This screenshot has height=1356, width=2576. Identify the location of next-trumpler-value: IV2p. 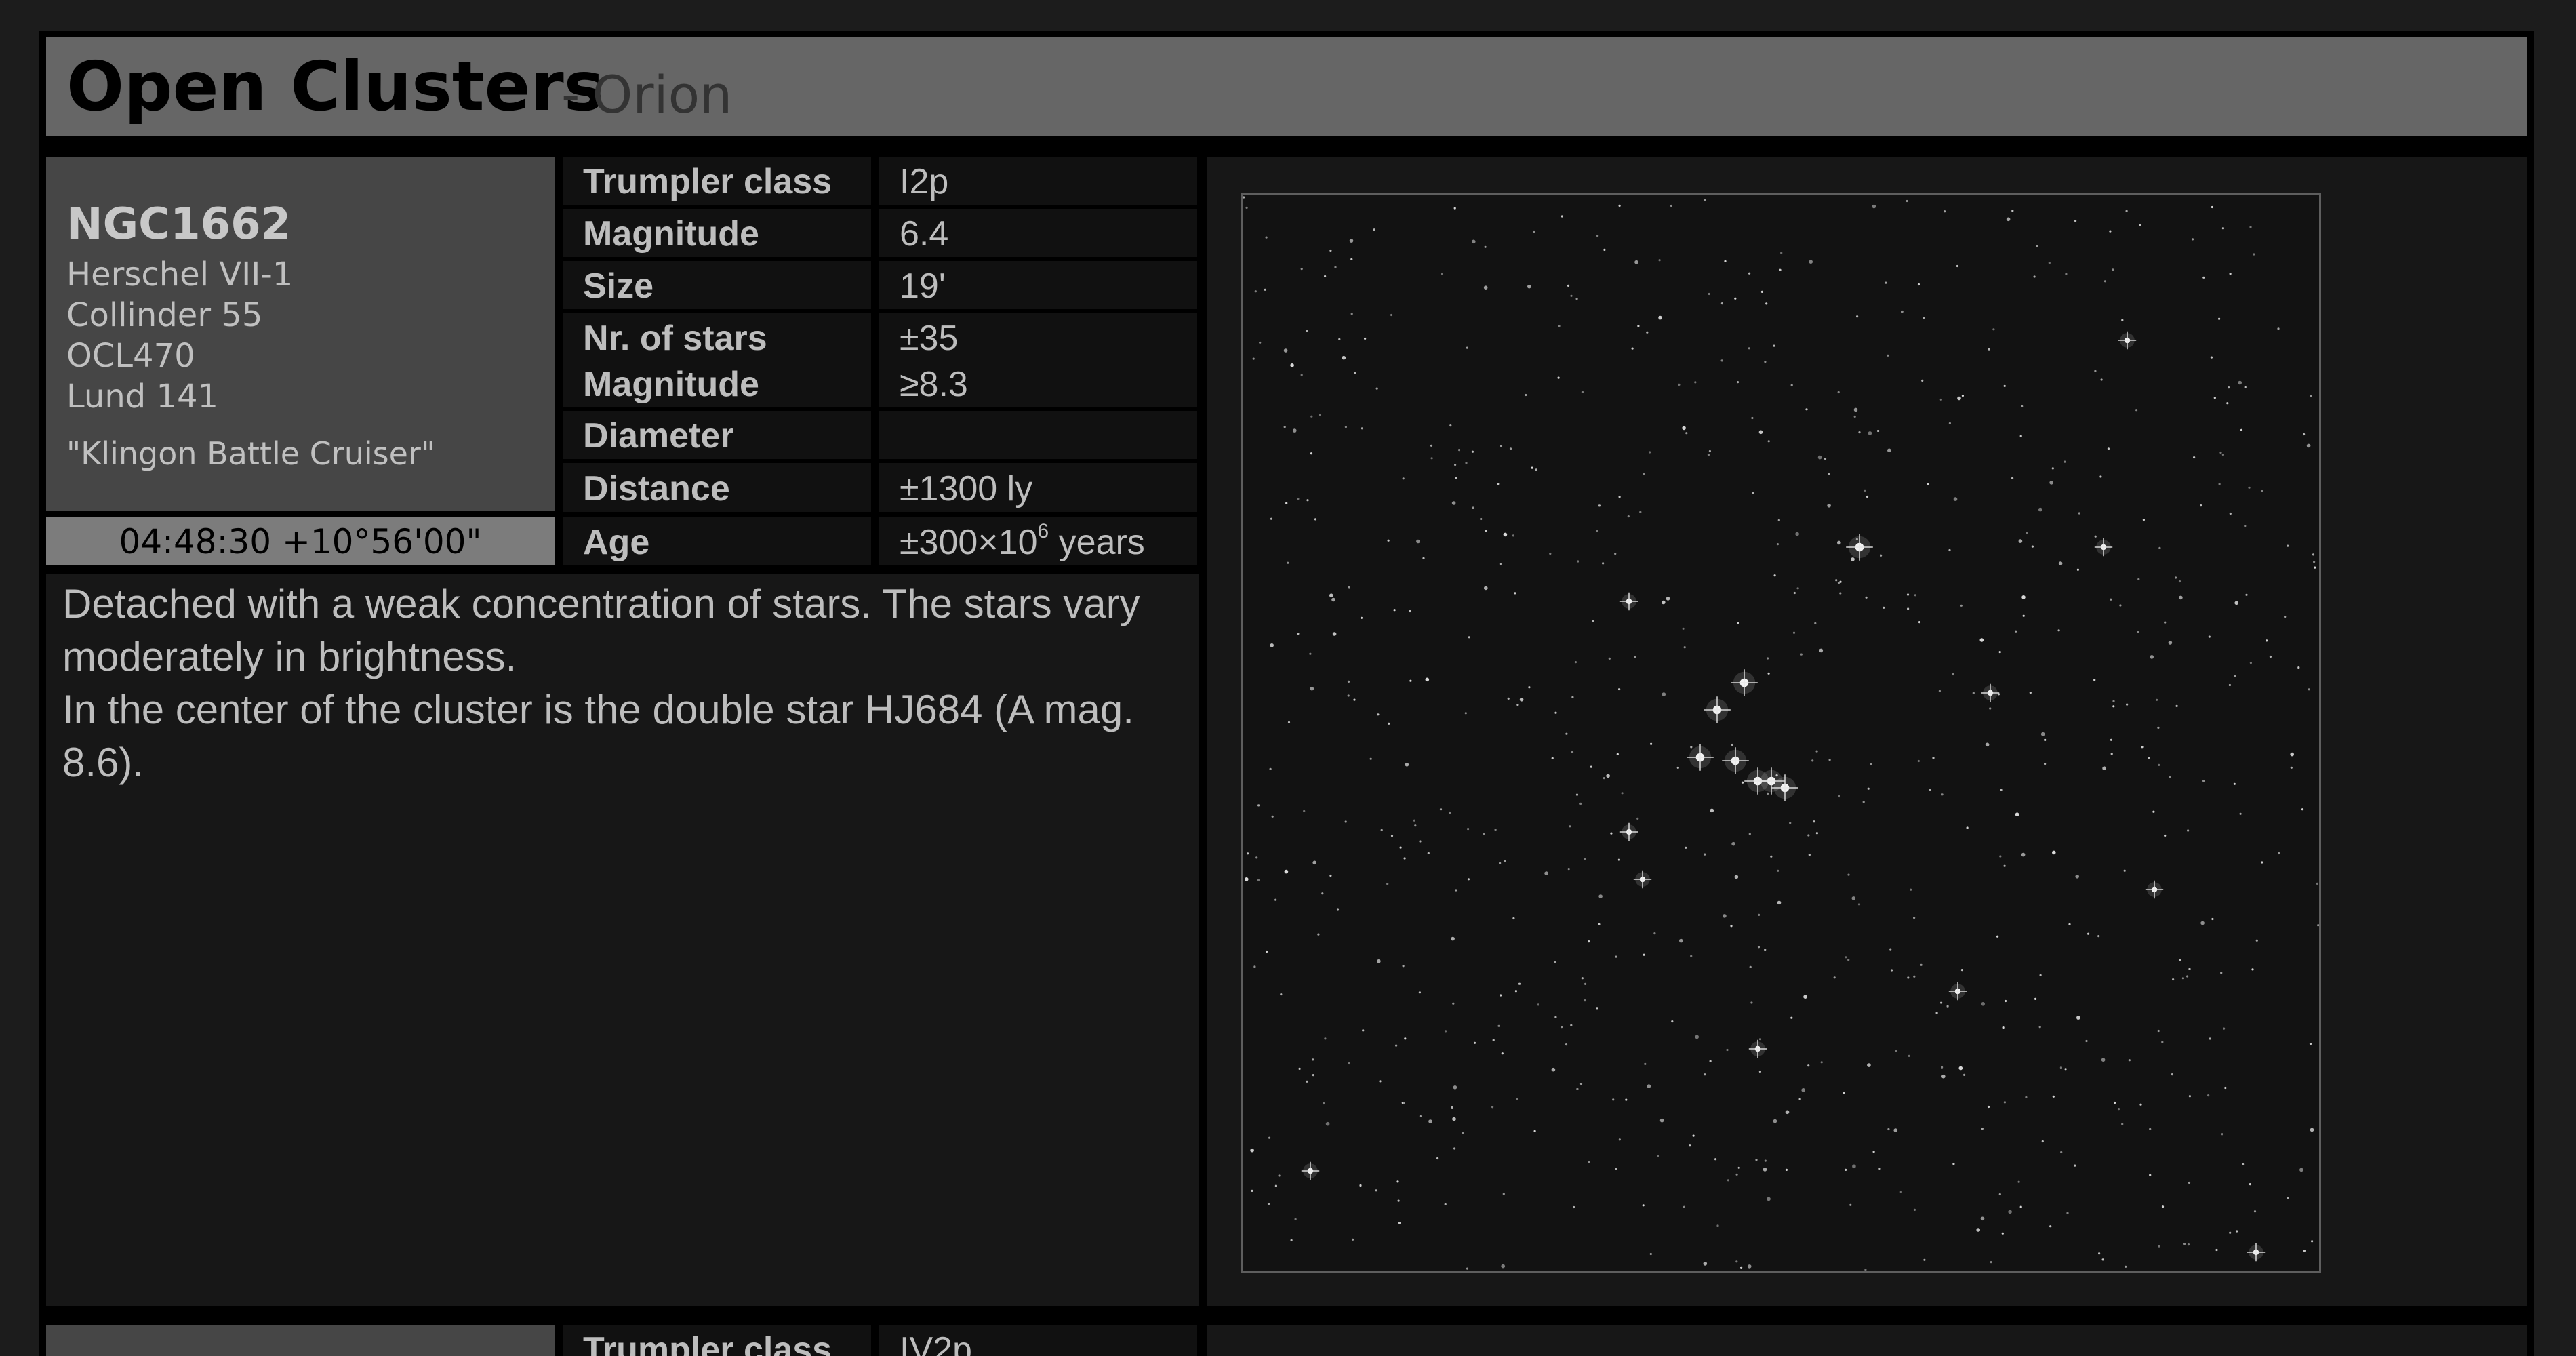
(936, 1343).